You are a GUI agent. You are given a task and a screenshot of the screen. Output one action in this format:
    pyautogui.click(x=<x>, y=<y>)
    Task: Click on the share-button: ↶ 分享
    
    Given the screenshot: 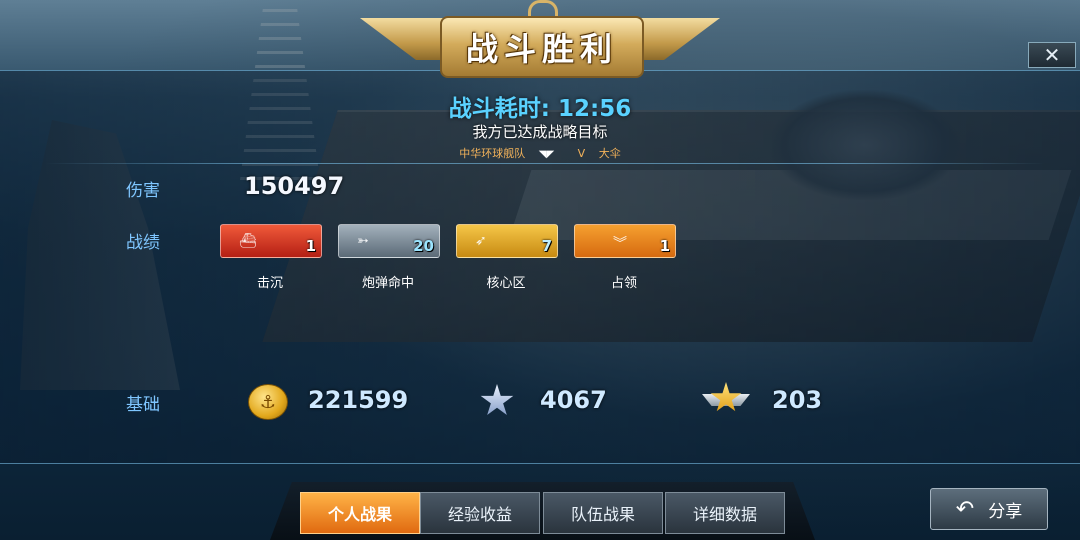 What is the action you would take?
    pyautogui.click(x=989, y=509)
    